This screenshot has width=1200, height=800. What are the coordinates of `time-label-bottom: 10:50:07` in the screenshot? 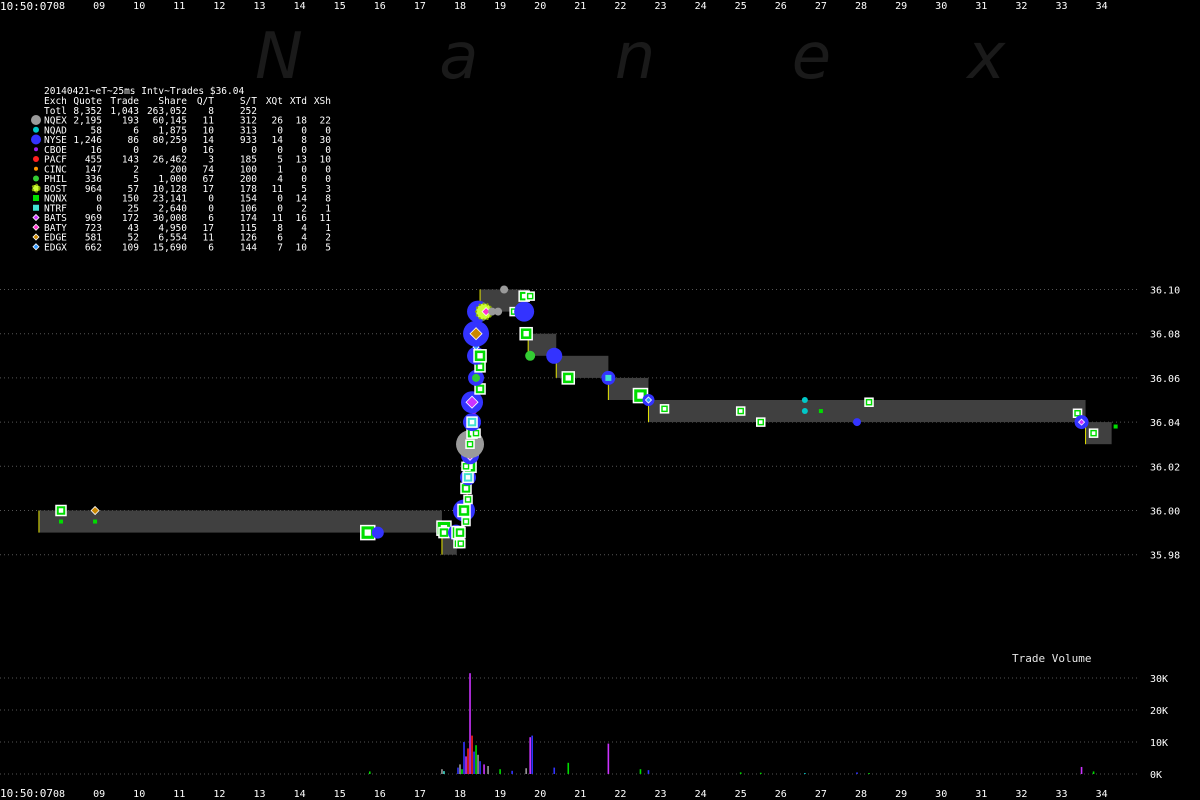 It's located at (26, 793).